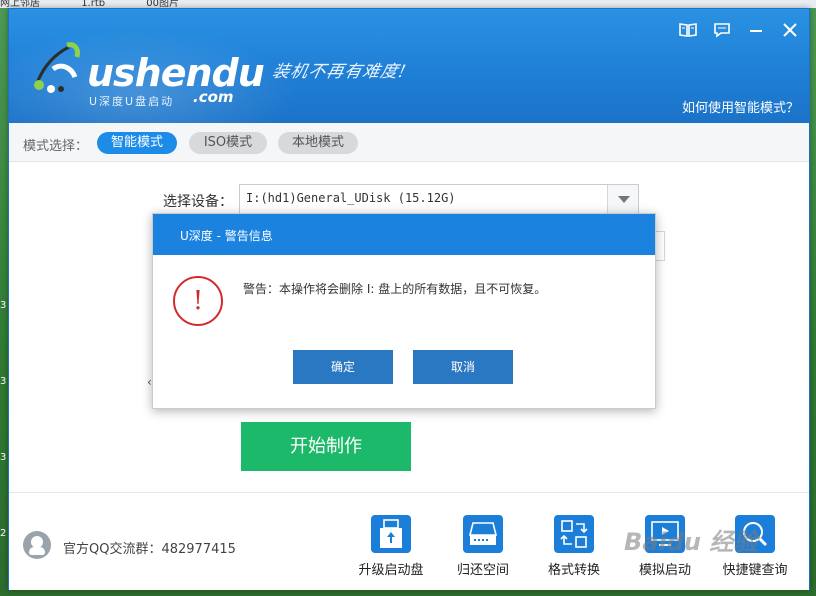 Image resolution: width=816 pixels, height=596 pixels. Describe the element at coordinates (226, 236) in the screenshot. I see `dialog-title: U深度 - 警告信息` at that location.